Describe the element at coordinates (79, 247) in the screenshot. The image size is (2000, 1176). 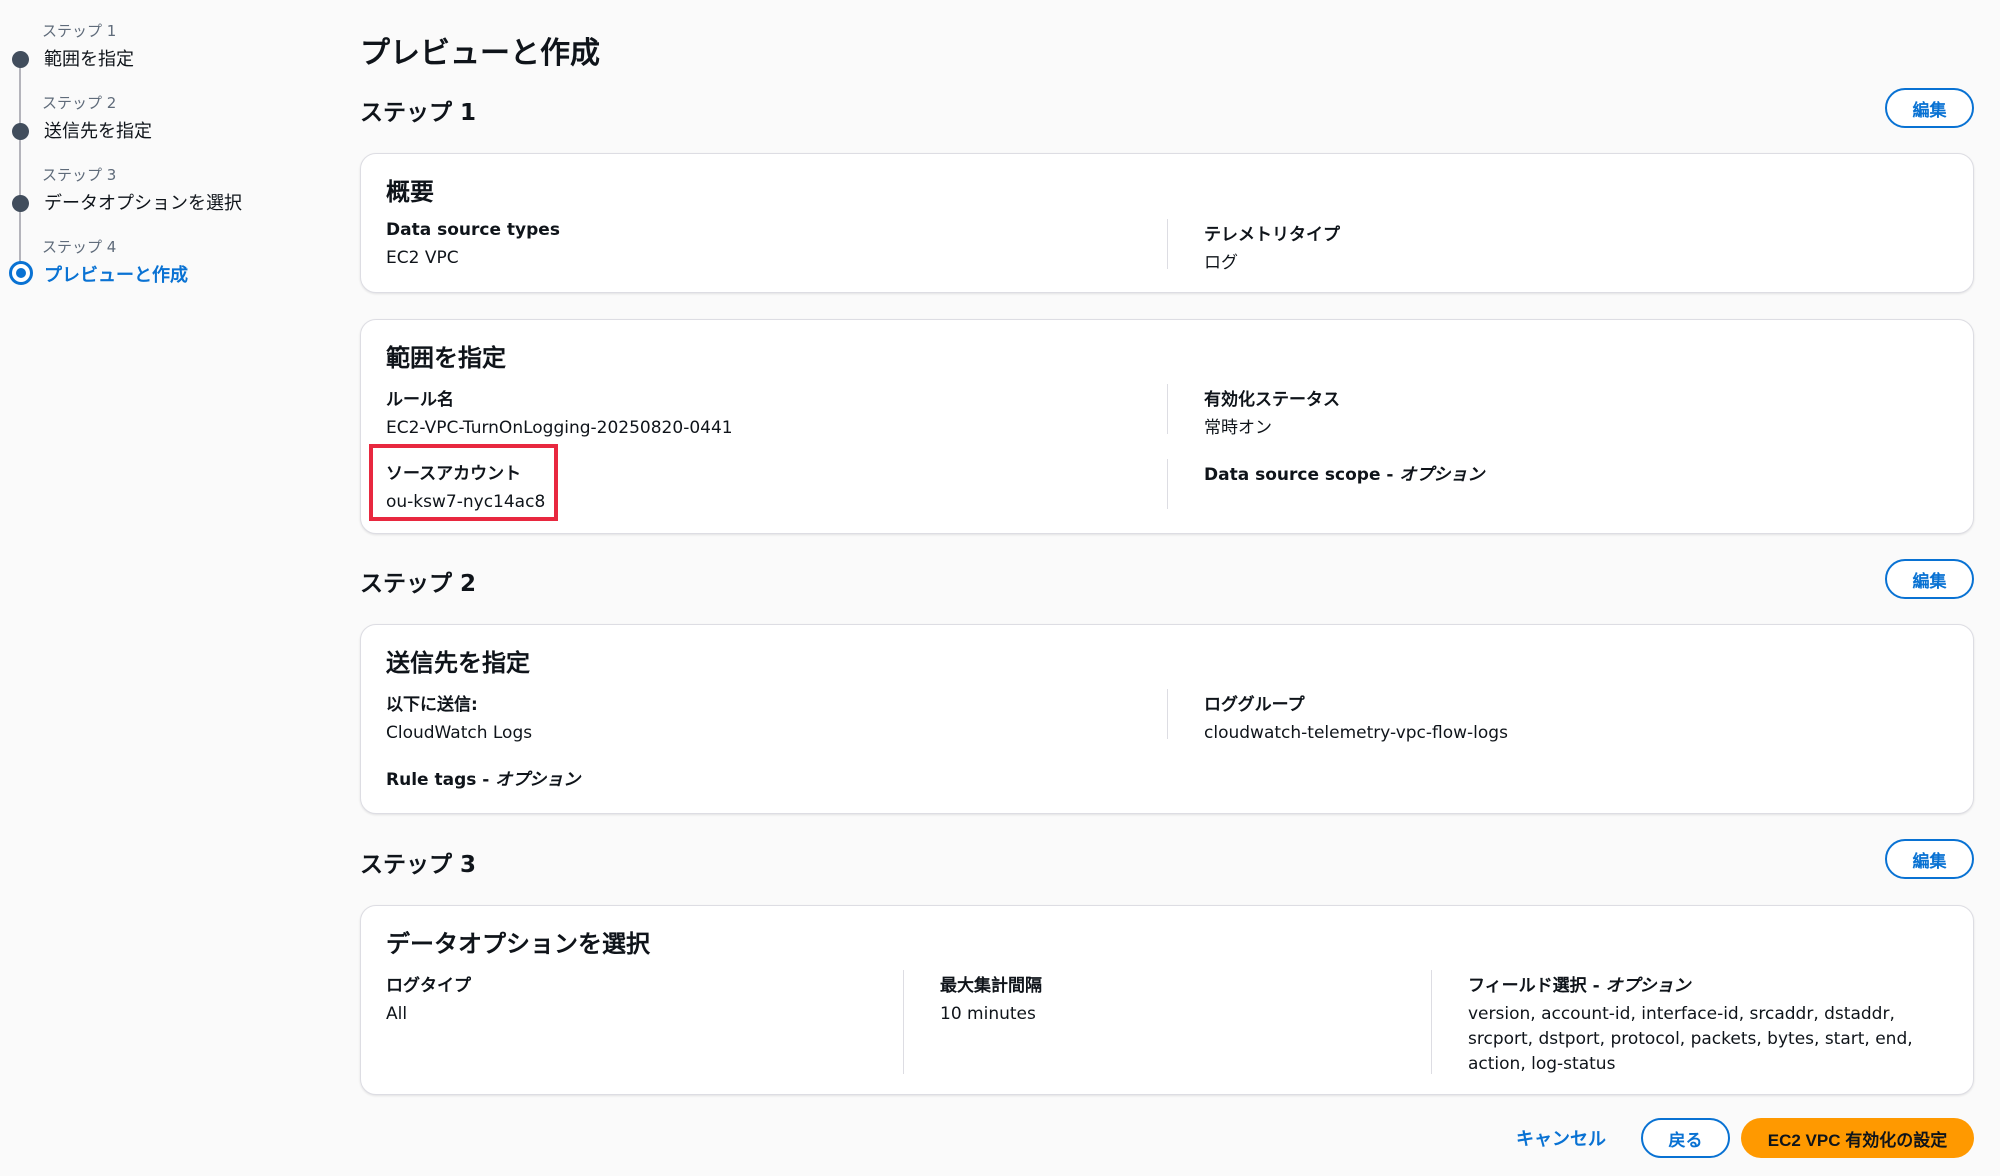
I see `step-4-number: ステップ 4` at that location.